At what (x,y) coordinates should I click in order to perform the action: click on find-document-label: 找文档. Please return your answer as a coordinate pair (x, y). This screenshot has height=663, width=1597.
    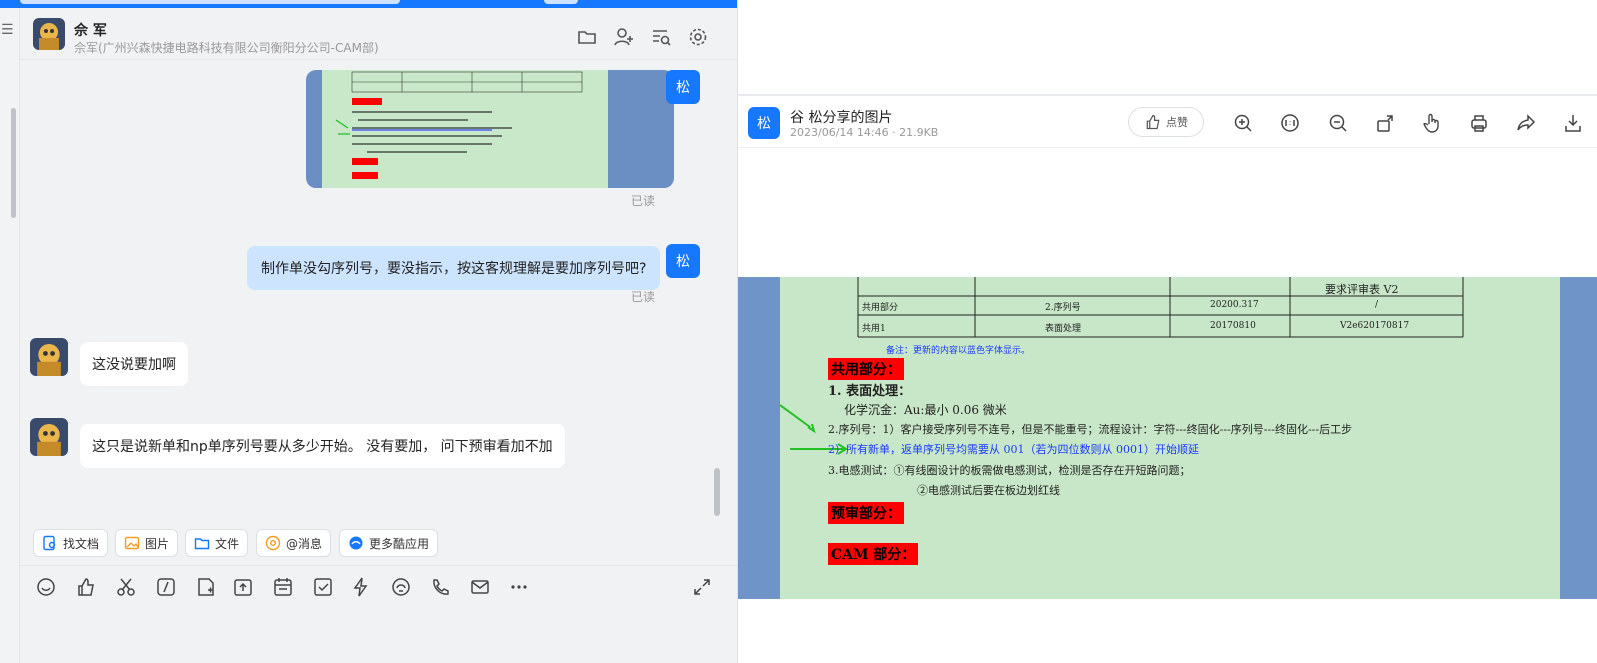
    Looking at the image, I should click on (81, 543).